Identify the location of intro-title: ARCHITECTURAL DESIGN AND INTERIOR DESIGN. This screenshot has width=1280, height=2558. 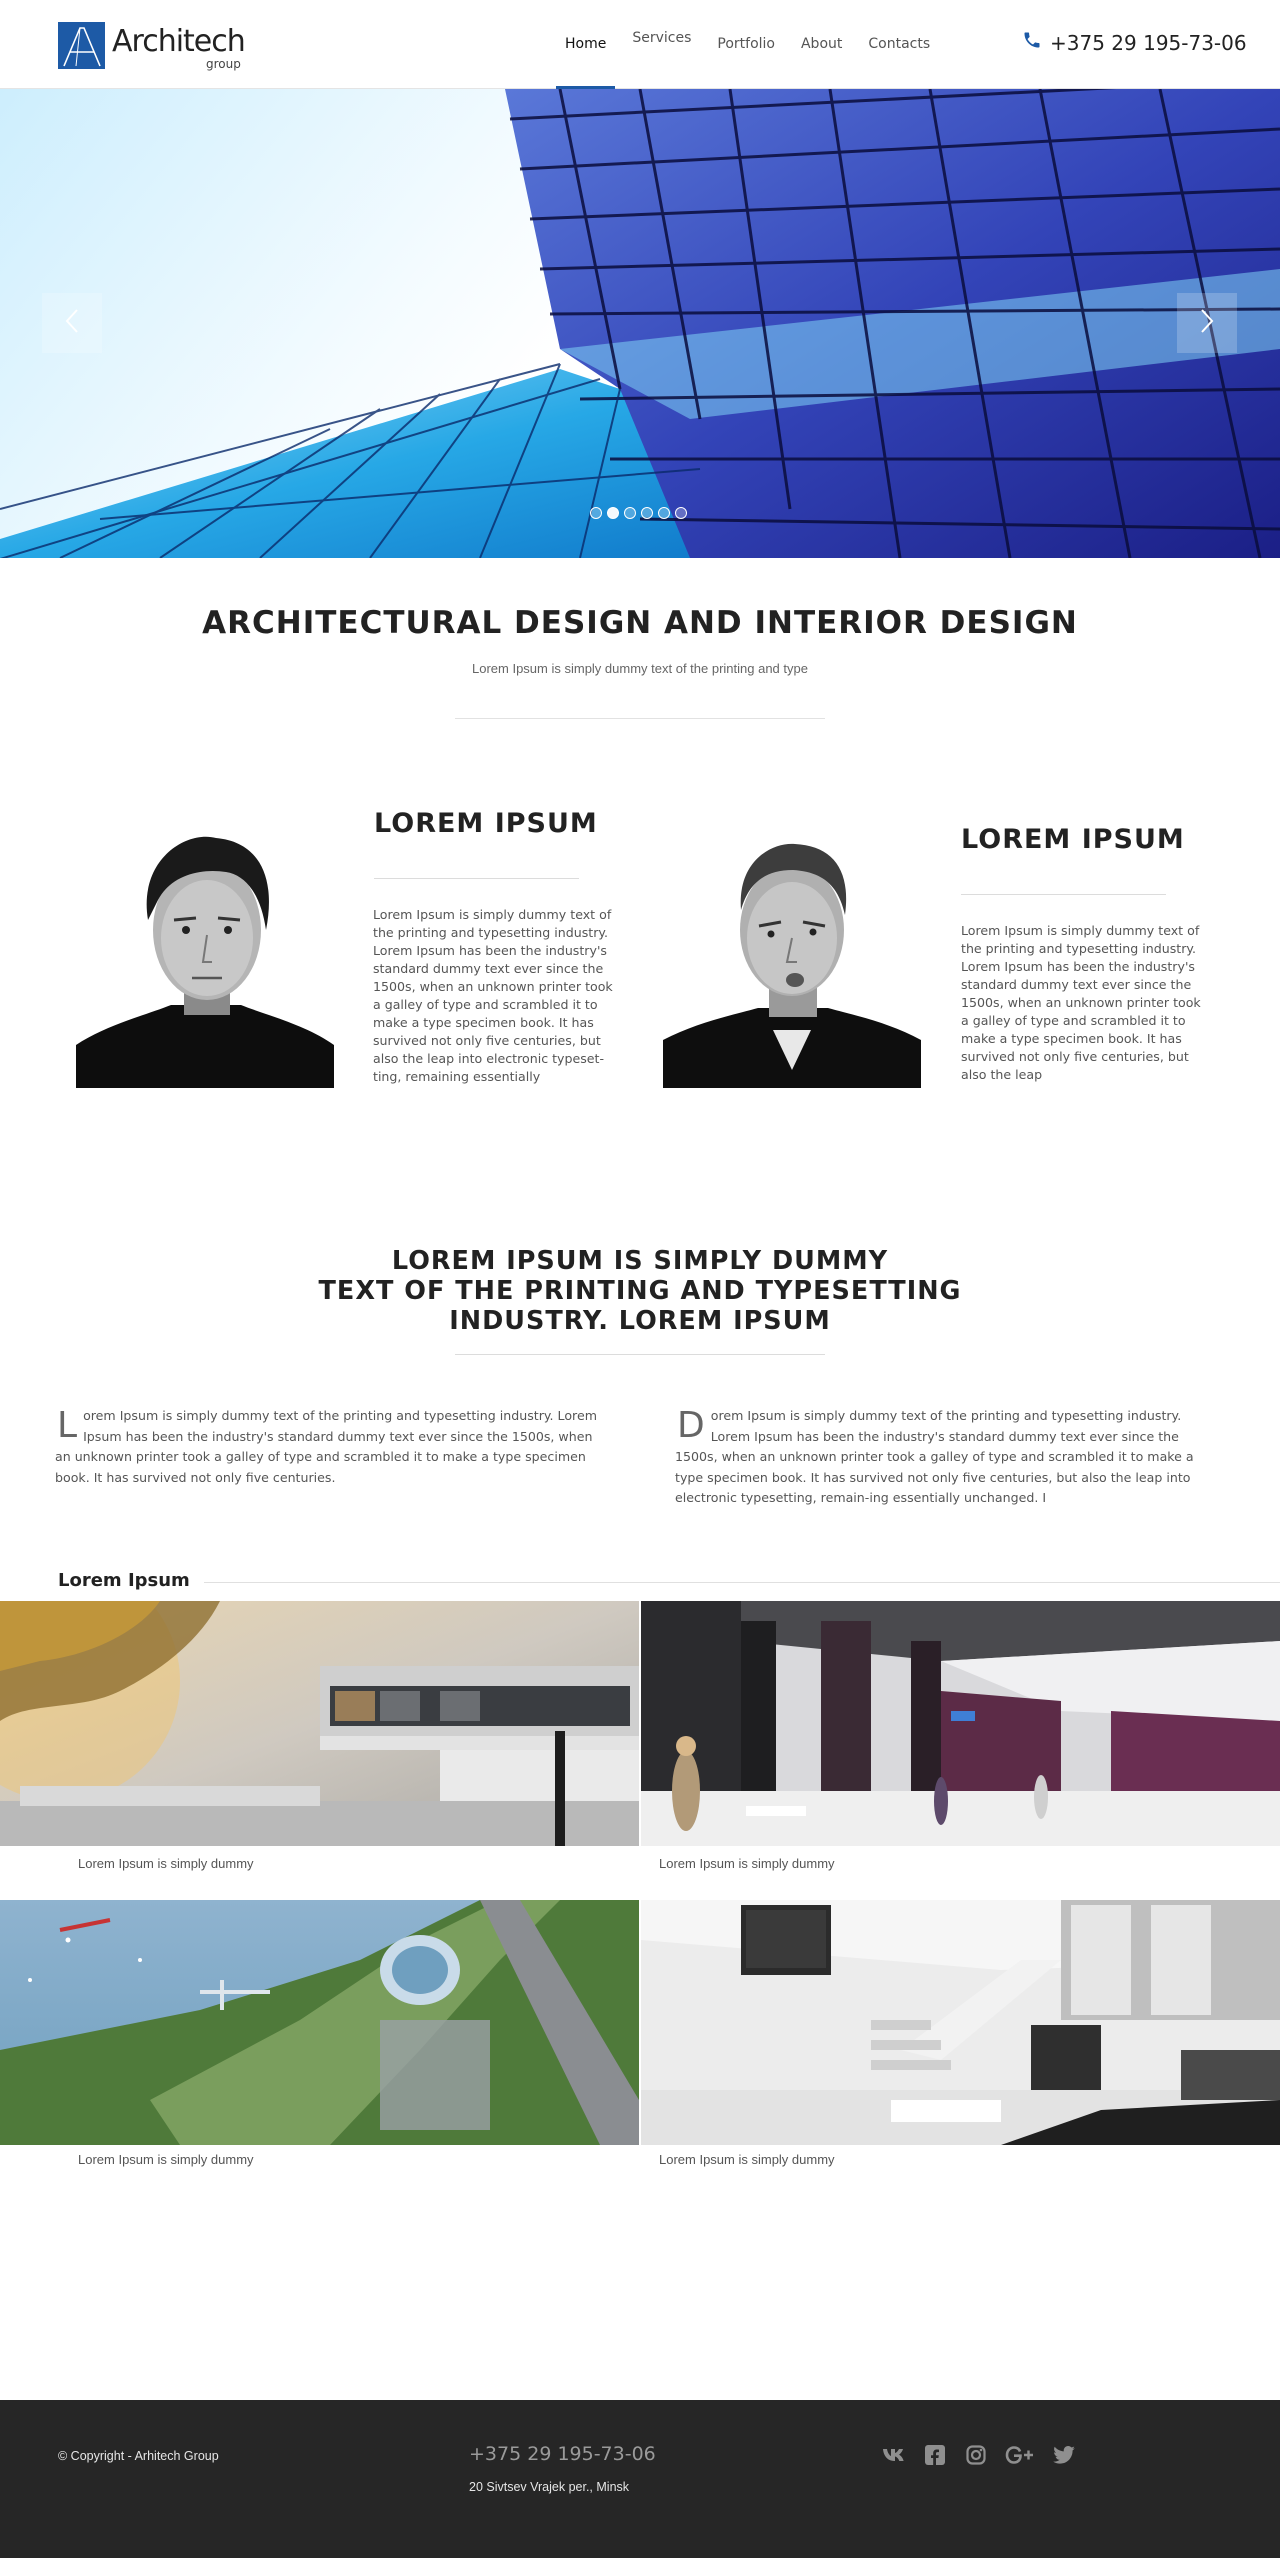
(640, 623).